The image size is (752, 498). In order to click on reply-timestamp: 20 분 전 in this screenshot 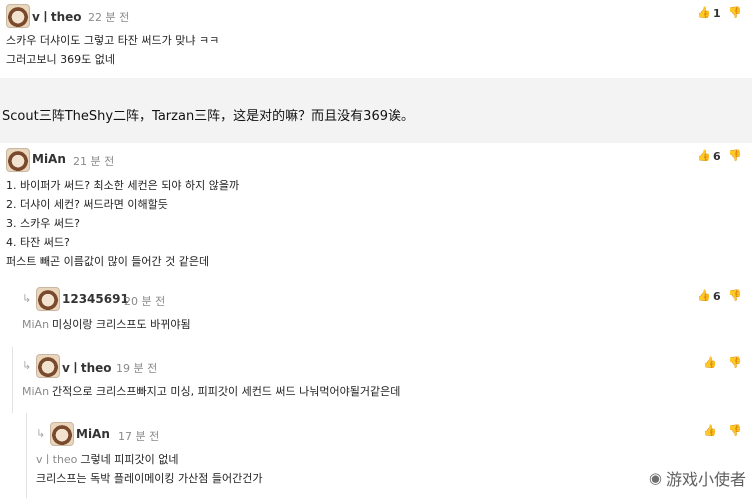, I will do `click(145, 301)`.